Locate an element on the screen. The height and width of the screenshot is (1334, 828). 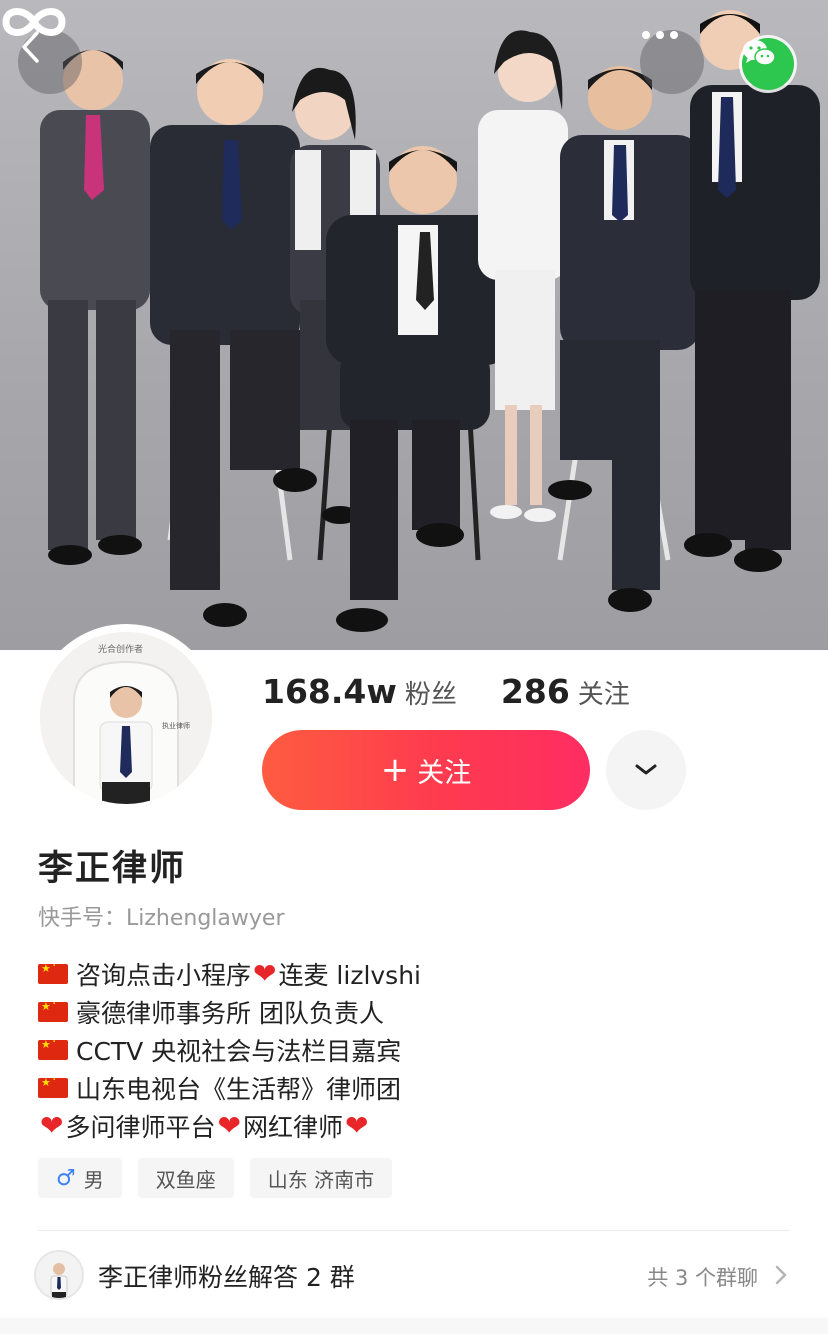
zodiac-label: 双鱼座 is located at coordinates (185, 1179).